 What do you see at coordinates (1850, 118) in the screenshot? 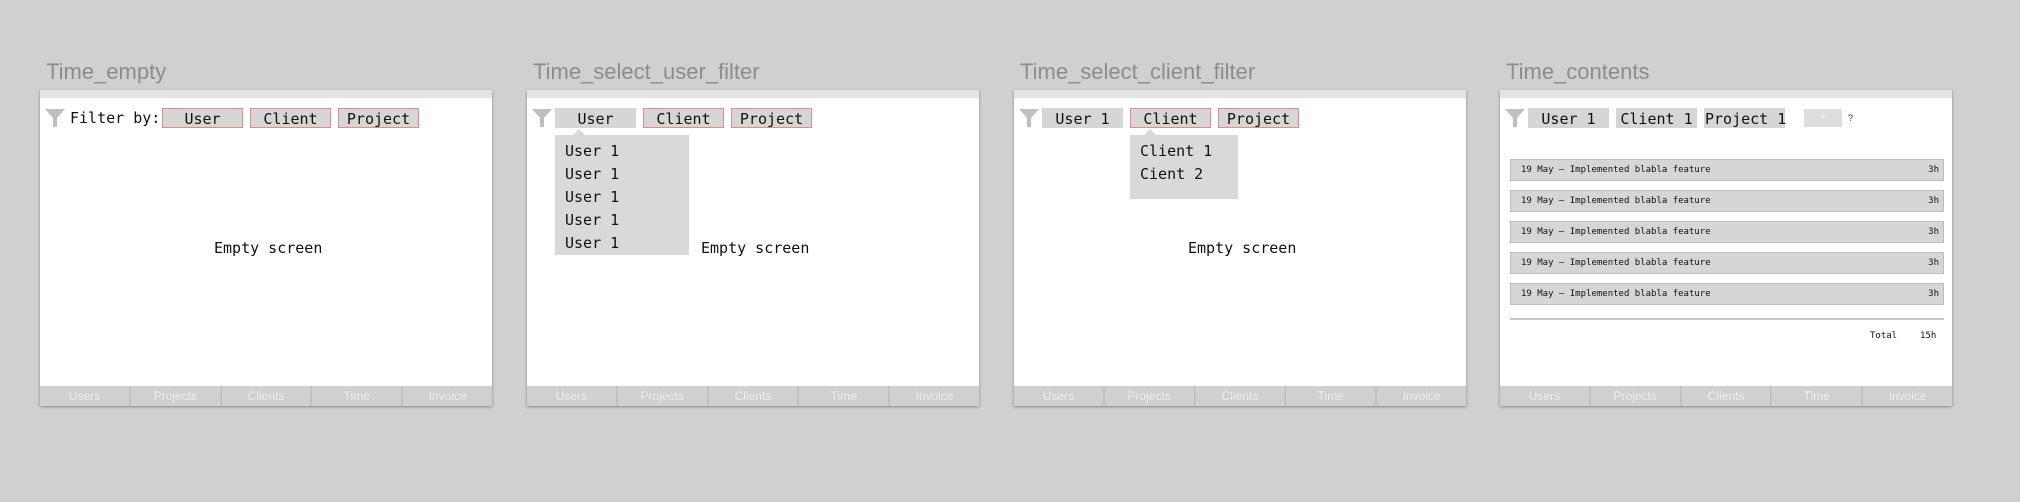
I see `help-icon: ?` at bounding box center [1850, 118].